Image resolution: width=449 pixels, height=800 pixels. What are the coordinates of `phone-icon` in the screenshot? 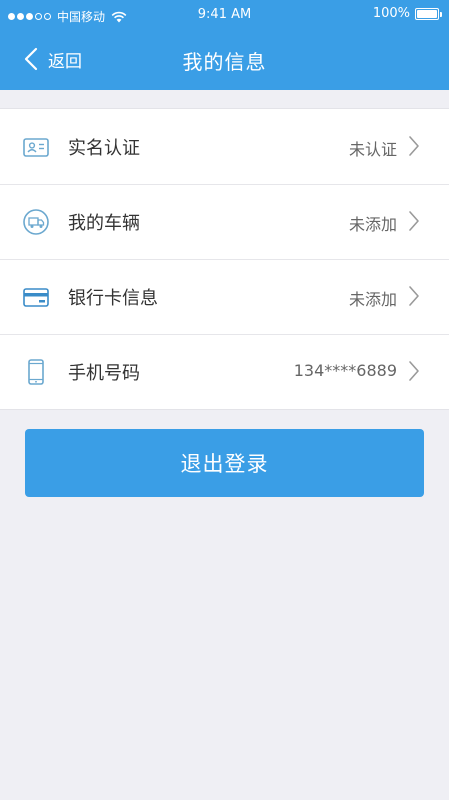 It's located at (36, 372).